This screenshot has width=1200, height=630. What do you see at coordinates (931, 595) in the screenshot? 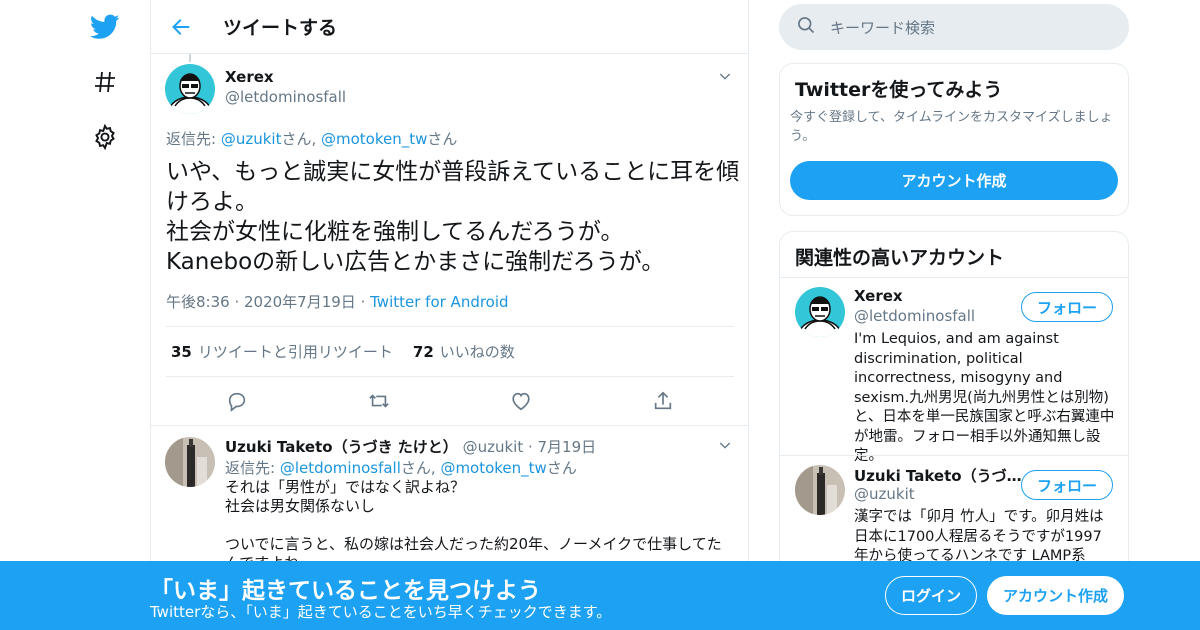
I see `login-button: ログイン` at bounding box center [931, 595].